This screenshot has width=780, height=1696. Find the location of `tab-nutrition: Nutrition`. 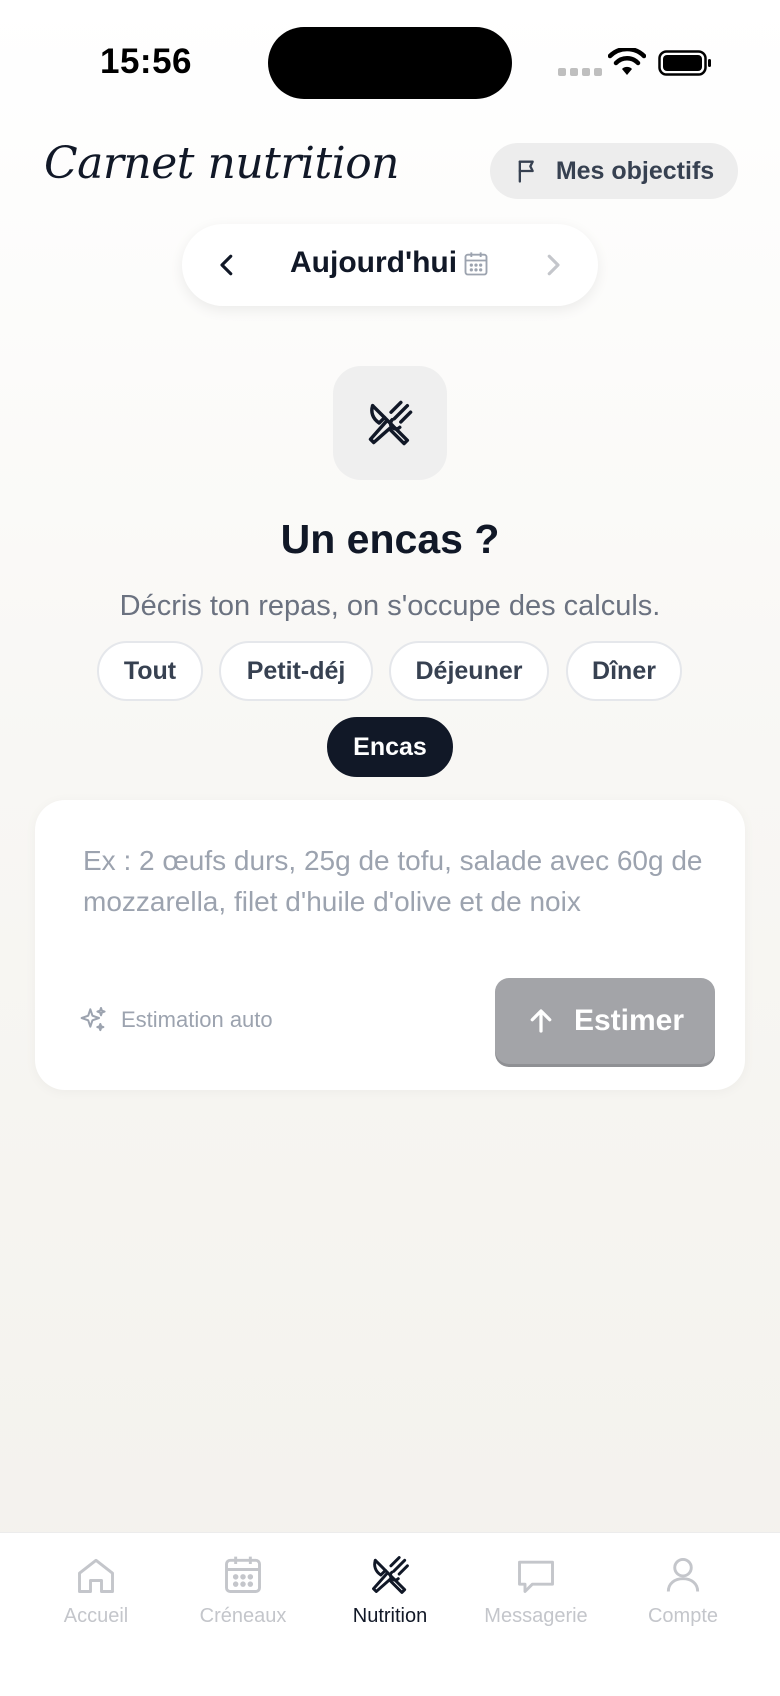

tab-nutrition: Nutrition is located at coordinates (390, 1590).